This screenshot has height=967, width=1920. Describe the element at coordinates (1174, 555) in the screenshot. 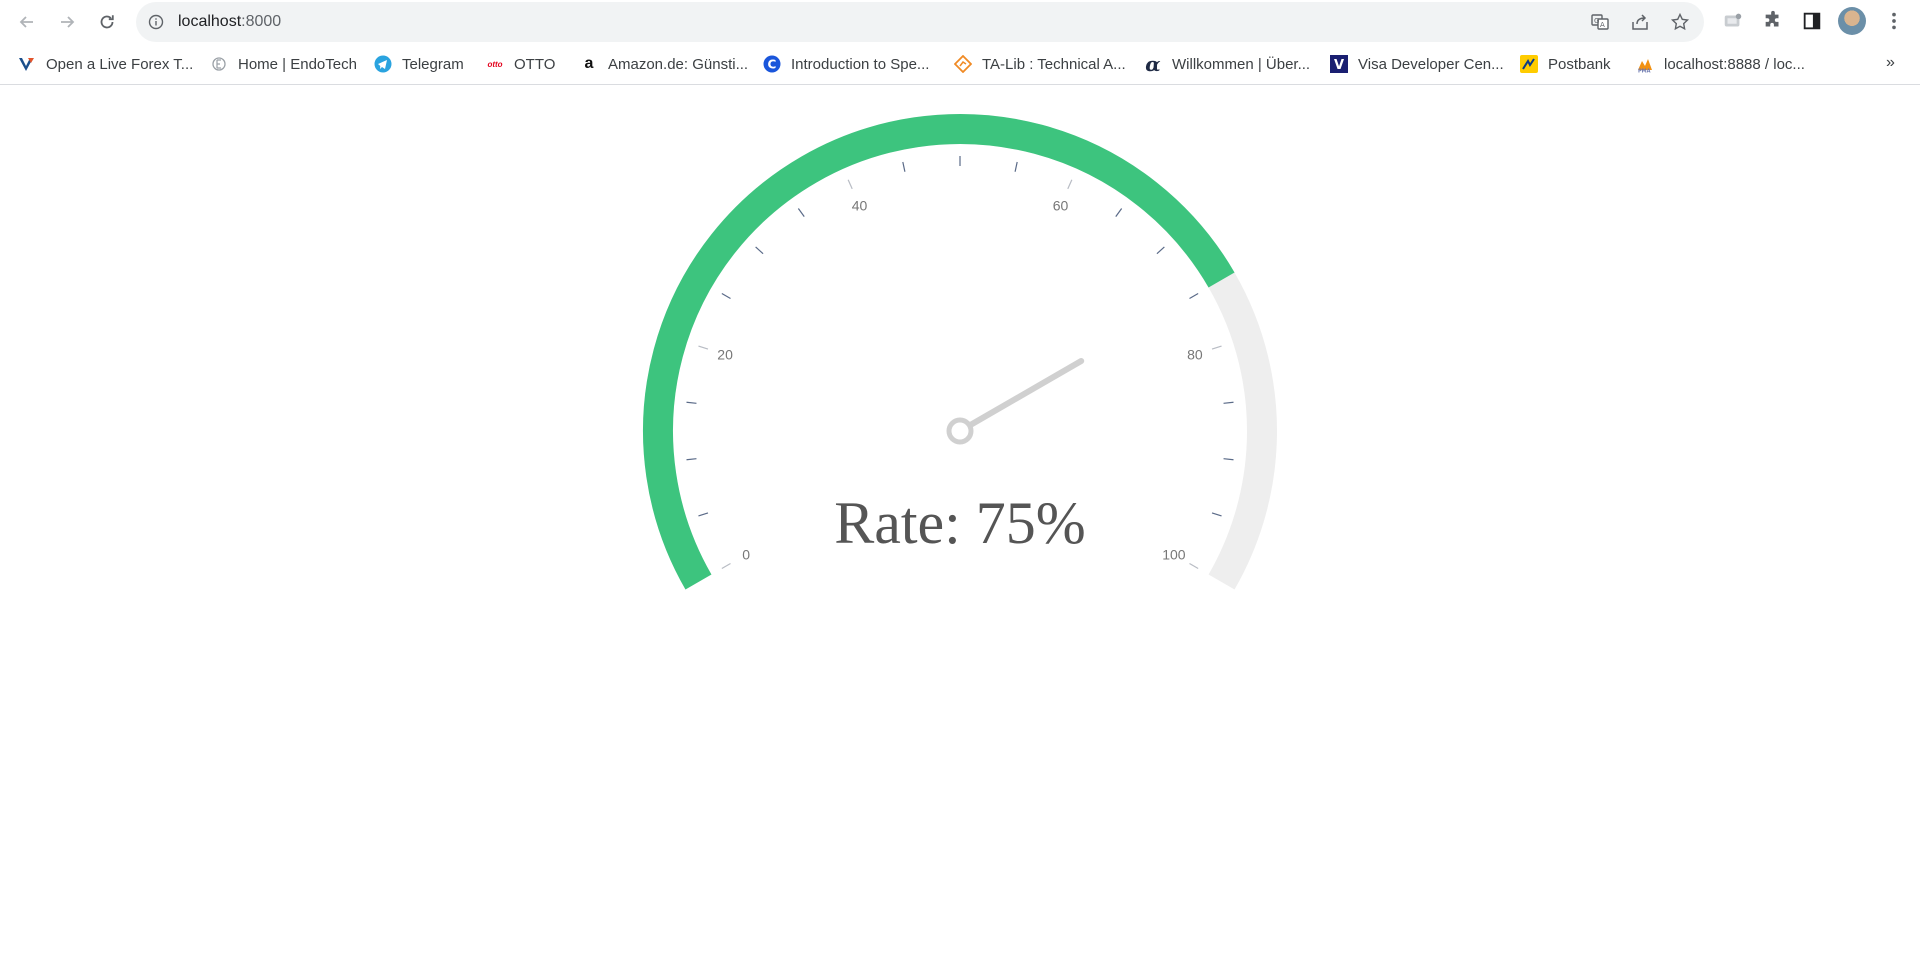

I see `gauge-tick-label: 100` at that location.